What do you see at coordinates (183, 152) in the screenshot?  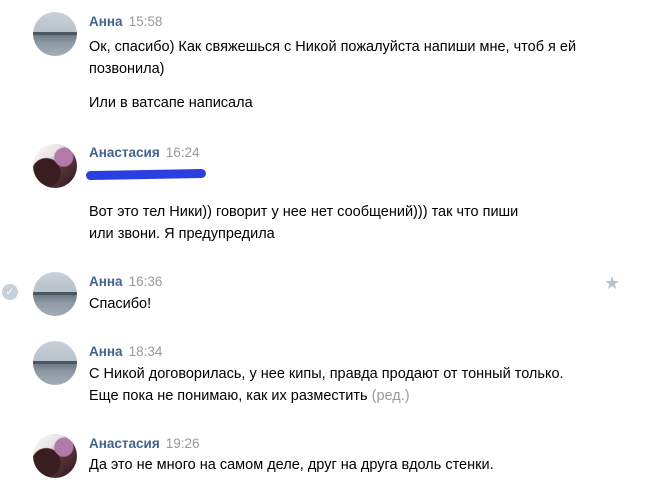 I see `message-time: 16:24` at bounding box center [183, 152].